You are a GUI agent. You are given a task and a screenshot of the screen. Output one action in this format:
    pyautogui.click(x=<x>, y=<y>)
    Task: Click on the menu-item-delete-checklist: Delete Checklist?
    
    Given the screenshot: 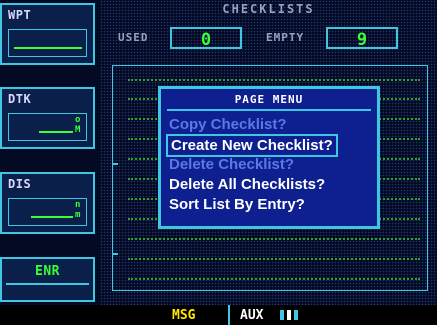 What is the action you would take?
    pyautogui.click(x=232, y=164)
    